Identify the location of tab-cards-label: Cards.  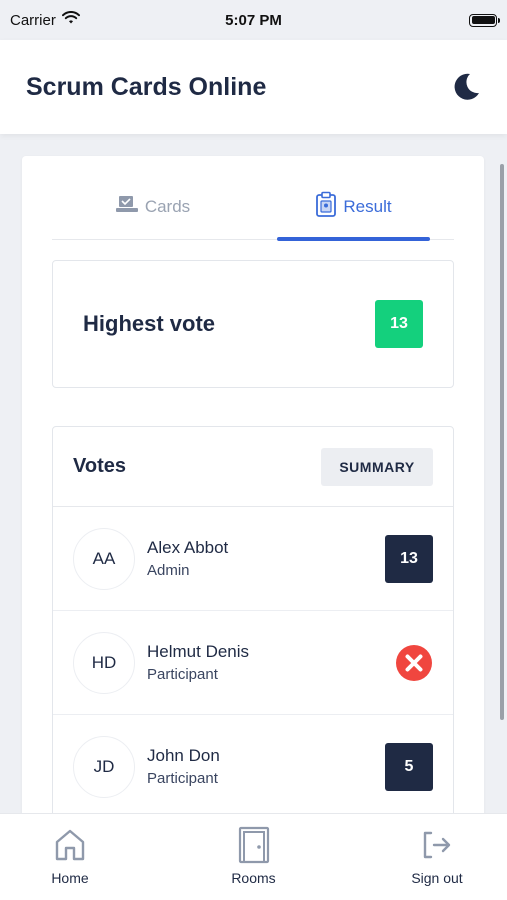
(167, 206).